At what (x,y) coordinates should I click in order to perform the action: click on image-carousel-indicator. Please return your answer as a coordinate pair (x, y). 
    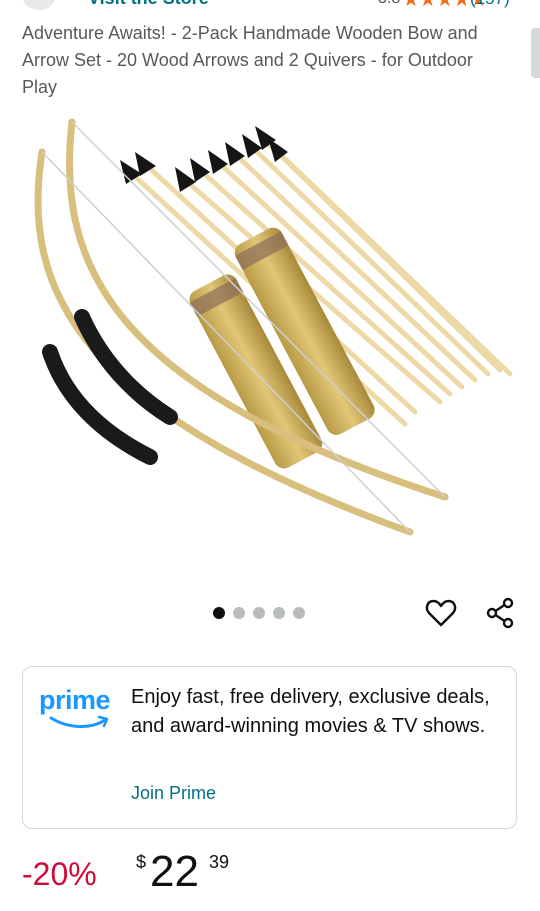
    Looking at the image, I should click on (259, 613).